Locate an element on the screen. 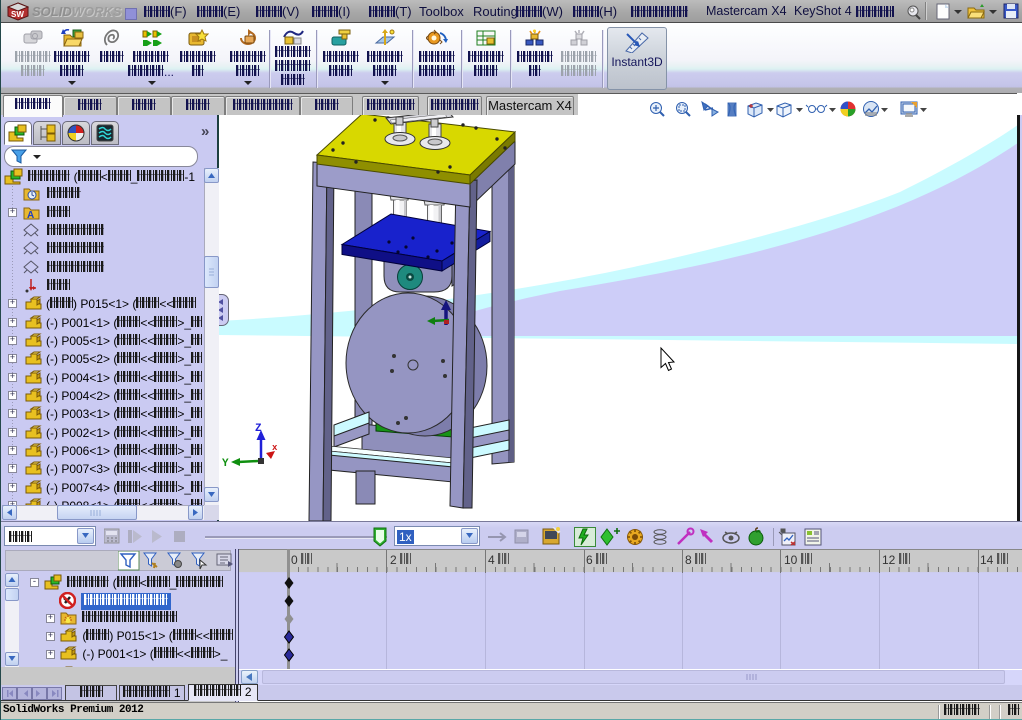 This screenshot has height=720, width=1022. svg-text: x is located at coordinates (275, 448).